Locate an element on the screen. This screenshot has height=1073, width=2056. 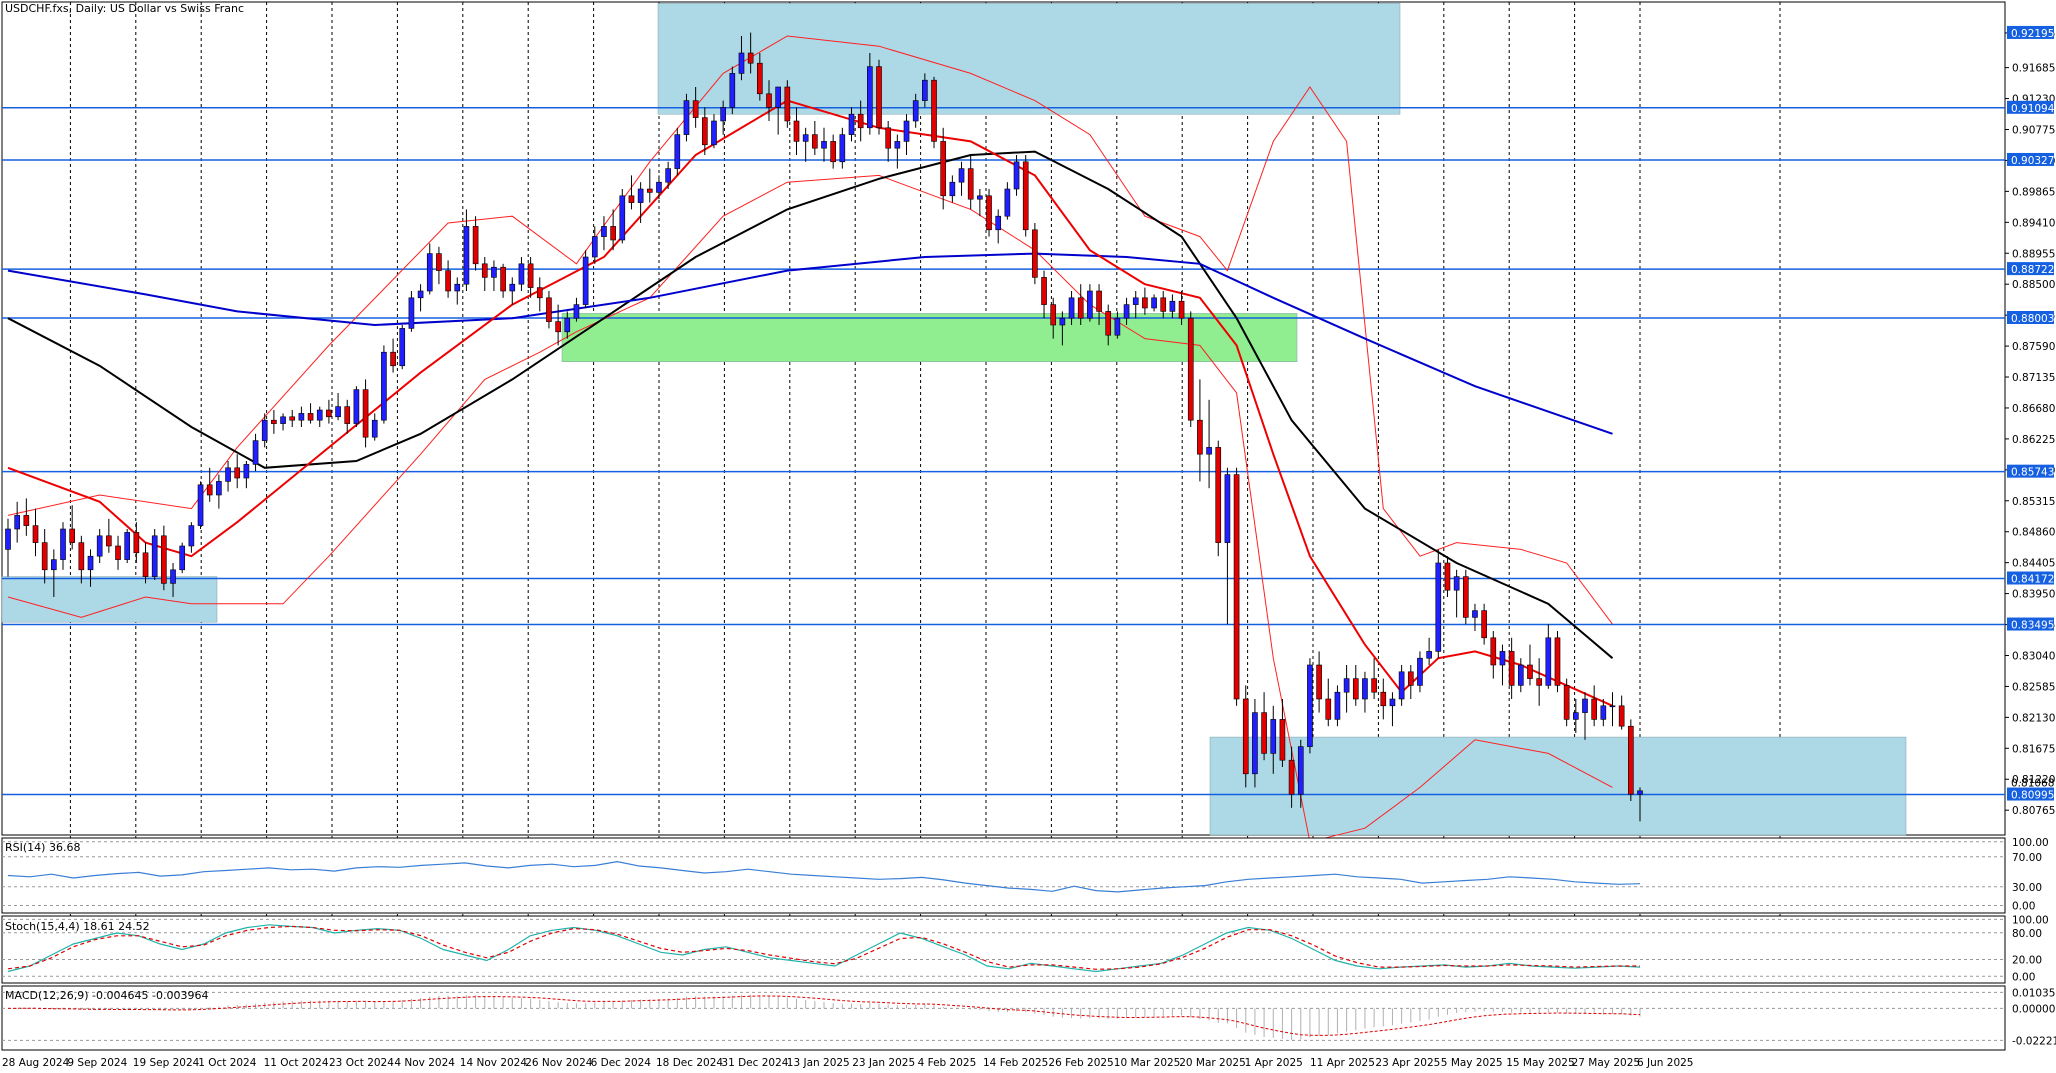
stochastic-level-label: 20.00 is located at coordinates (2027, 961).